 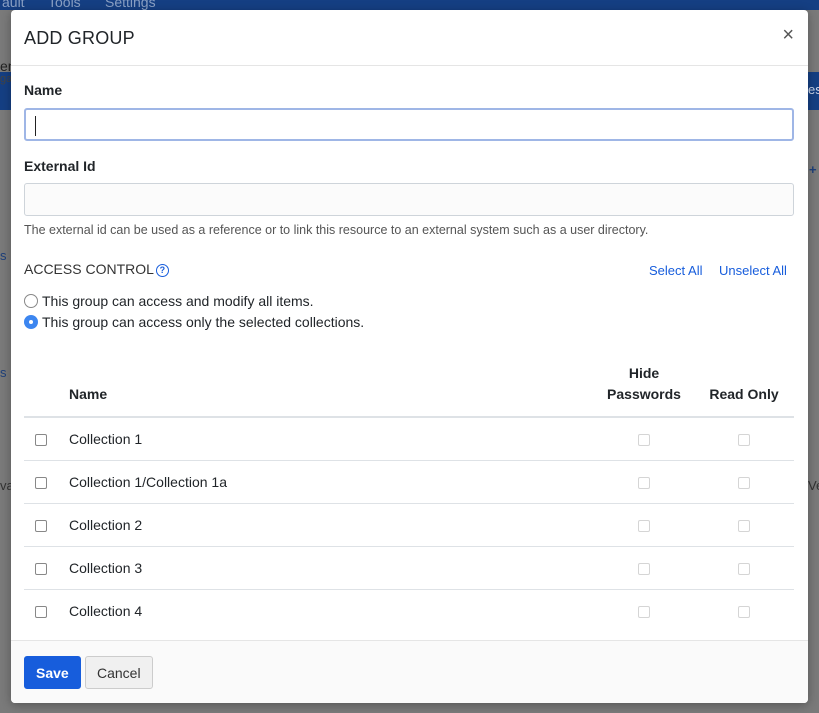 What do you see at coordinates (106, 611) in the screenshot?
I see `collection-name: Collection 4` at bounding box center [106, 611].